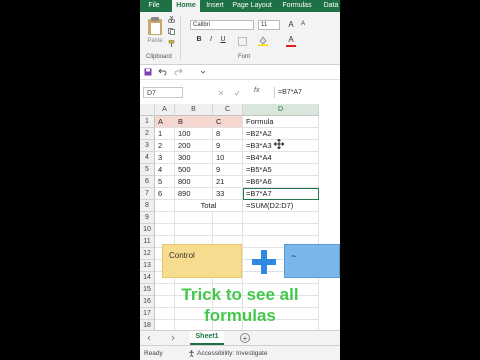 The image size is (480, 360). I want to click on cell-a3: 2, so click(165, 146).